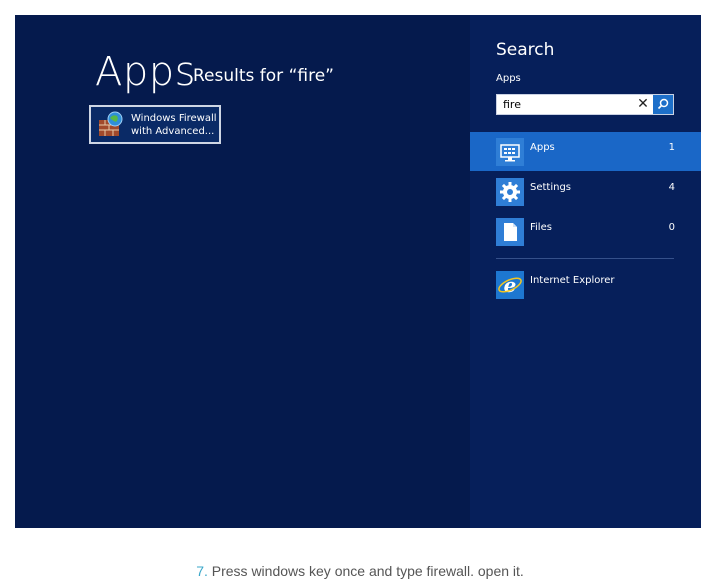 The height and width of the screenshot is (586, 720). I want to click on divider, so click(585, 258).